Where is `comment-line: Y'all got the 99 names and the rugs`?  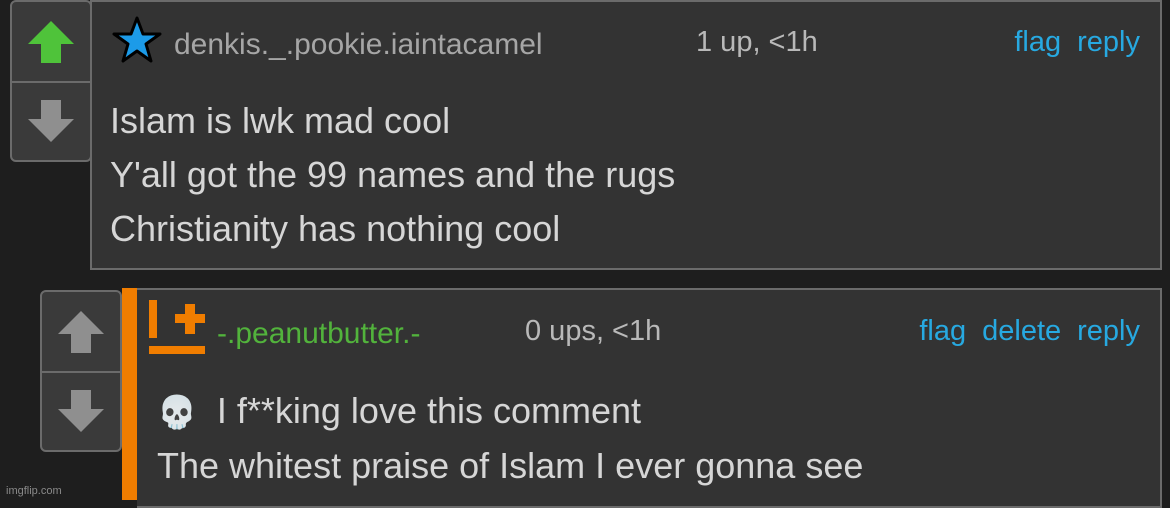
comment-line: Y'all got the 99 names and the rugs is located at coordinates (393, 174).